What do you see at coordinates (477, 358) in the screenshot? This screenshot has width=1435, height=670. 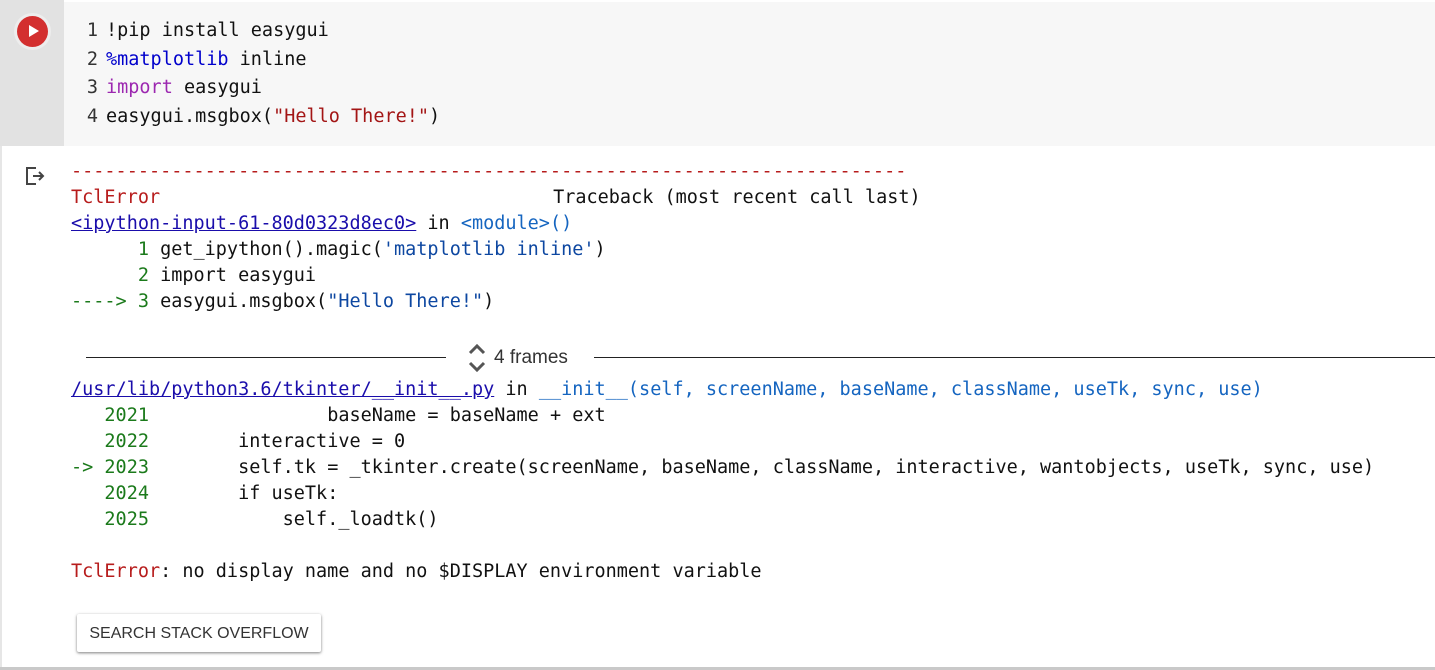 I see `expand-chevrons-icon` at bounding box center [477, 358].